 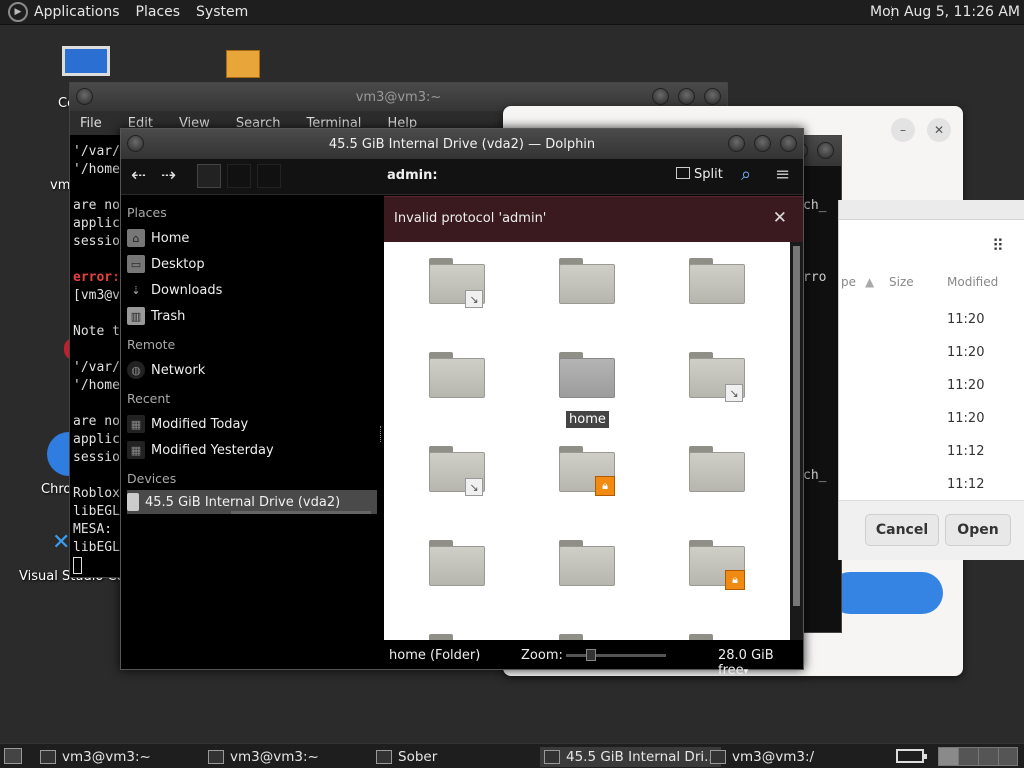 What do you see at coordinates (734, 393) in the screenshot?
I see `symlink-badge-icon: ↘` at bounding box center [734, 393].